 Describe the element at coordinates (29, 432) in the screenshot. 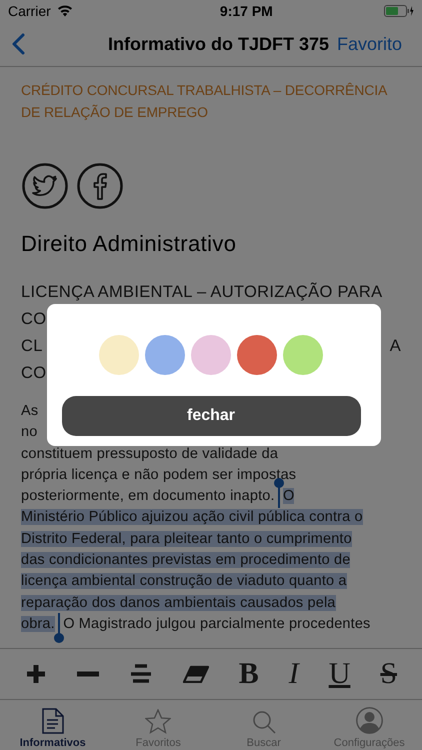

I see `body-text: no` at that location.